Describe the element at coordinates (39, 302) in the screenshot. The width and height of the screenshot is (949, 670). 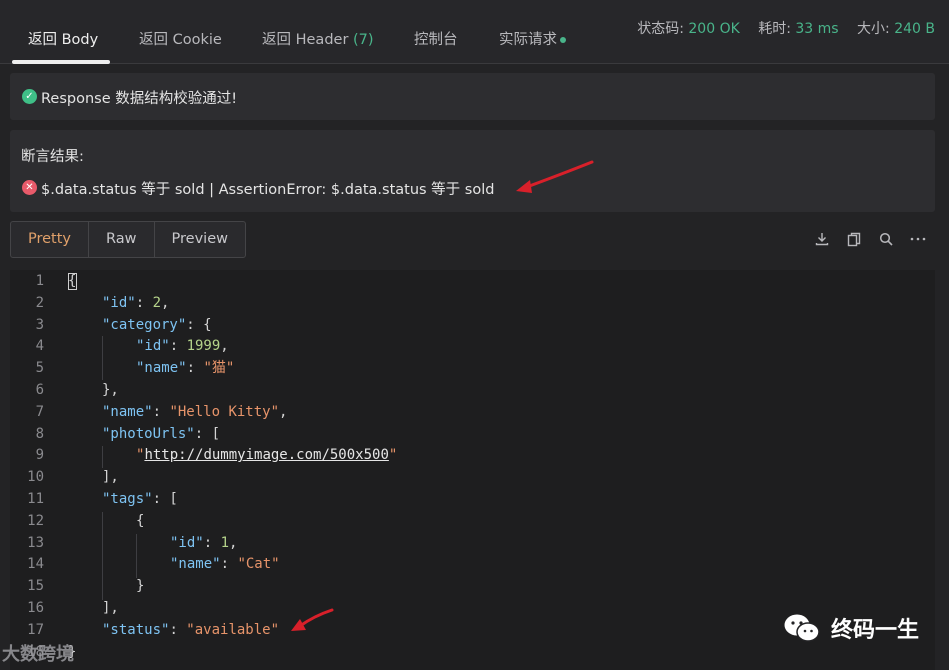
I see `line-number: 2` at that location.